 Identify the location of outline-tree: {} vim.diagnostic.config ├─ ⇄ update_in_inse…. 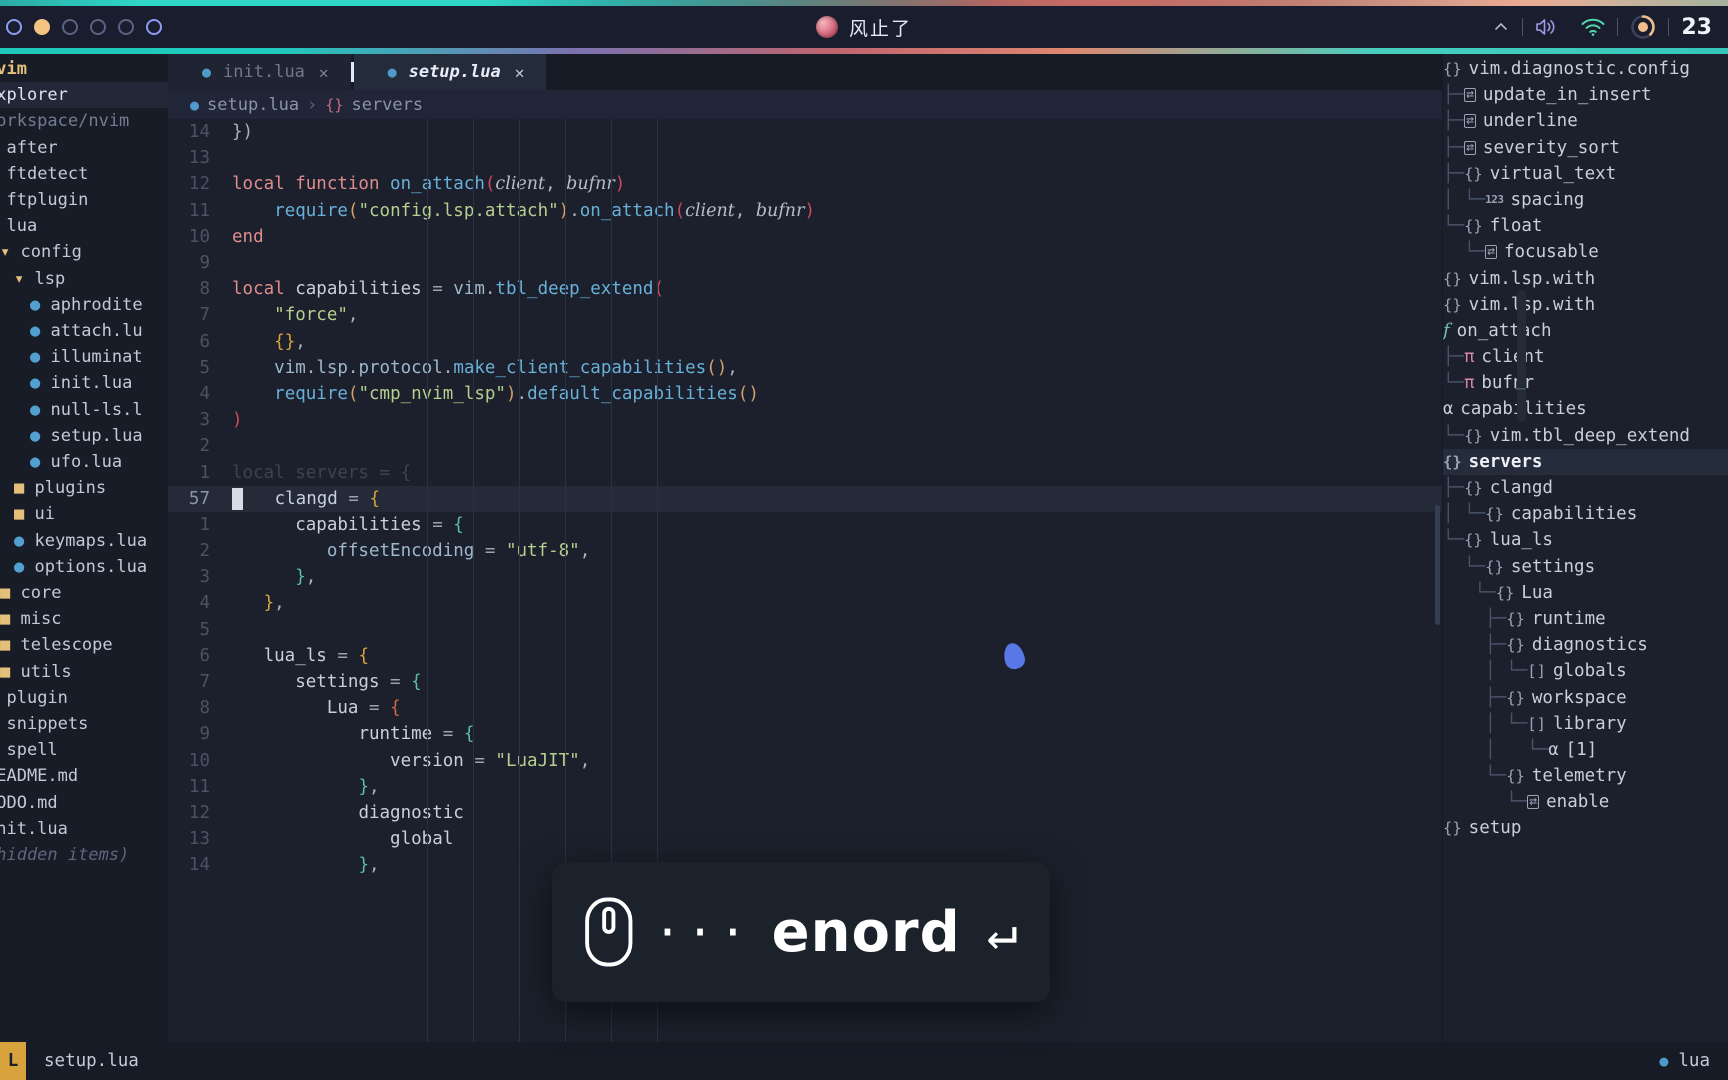
(1585, 449).